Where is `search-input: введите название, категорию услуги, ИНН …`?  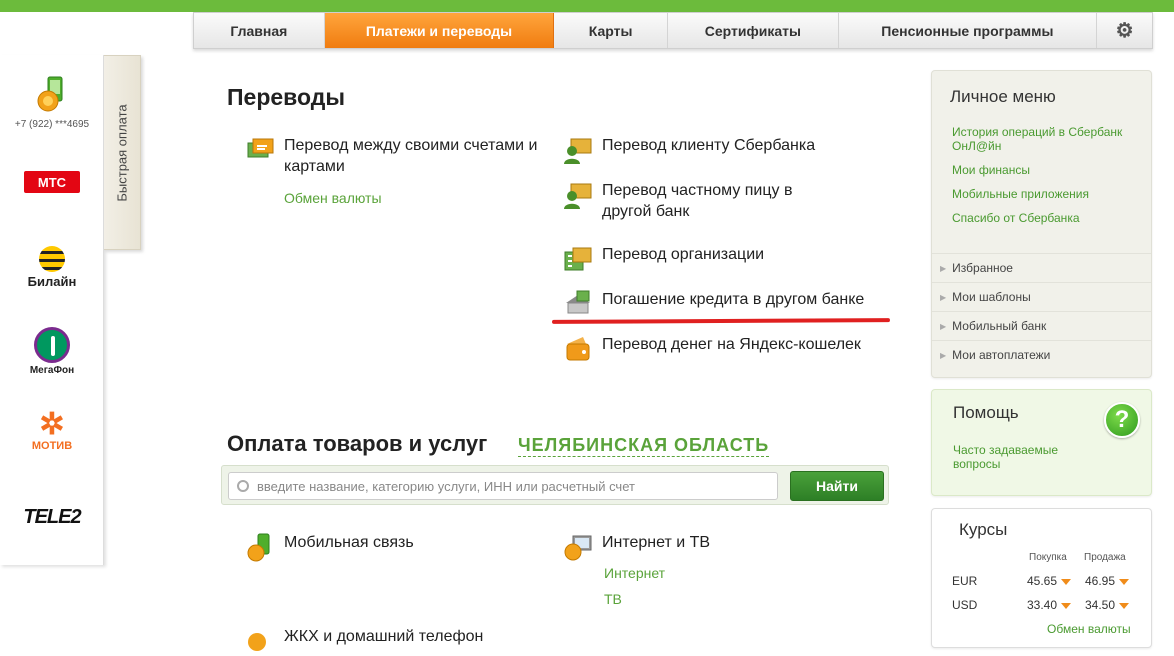
search-input: введите название, категорию услуги, ИНН … is located at coordinates (503, 486).